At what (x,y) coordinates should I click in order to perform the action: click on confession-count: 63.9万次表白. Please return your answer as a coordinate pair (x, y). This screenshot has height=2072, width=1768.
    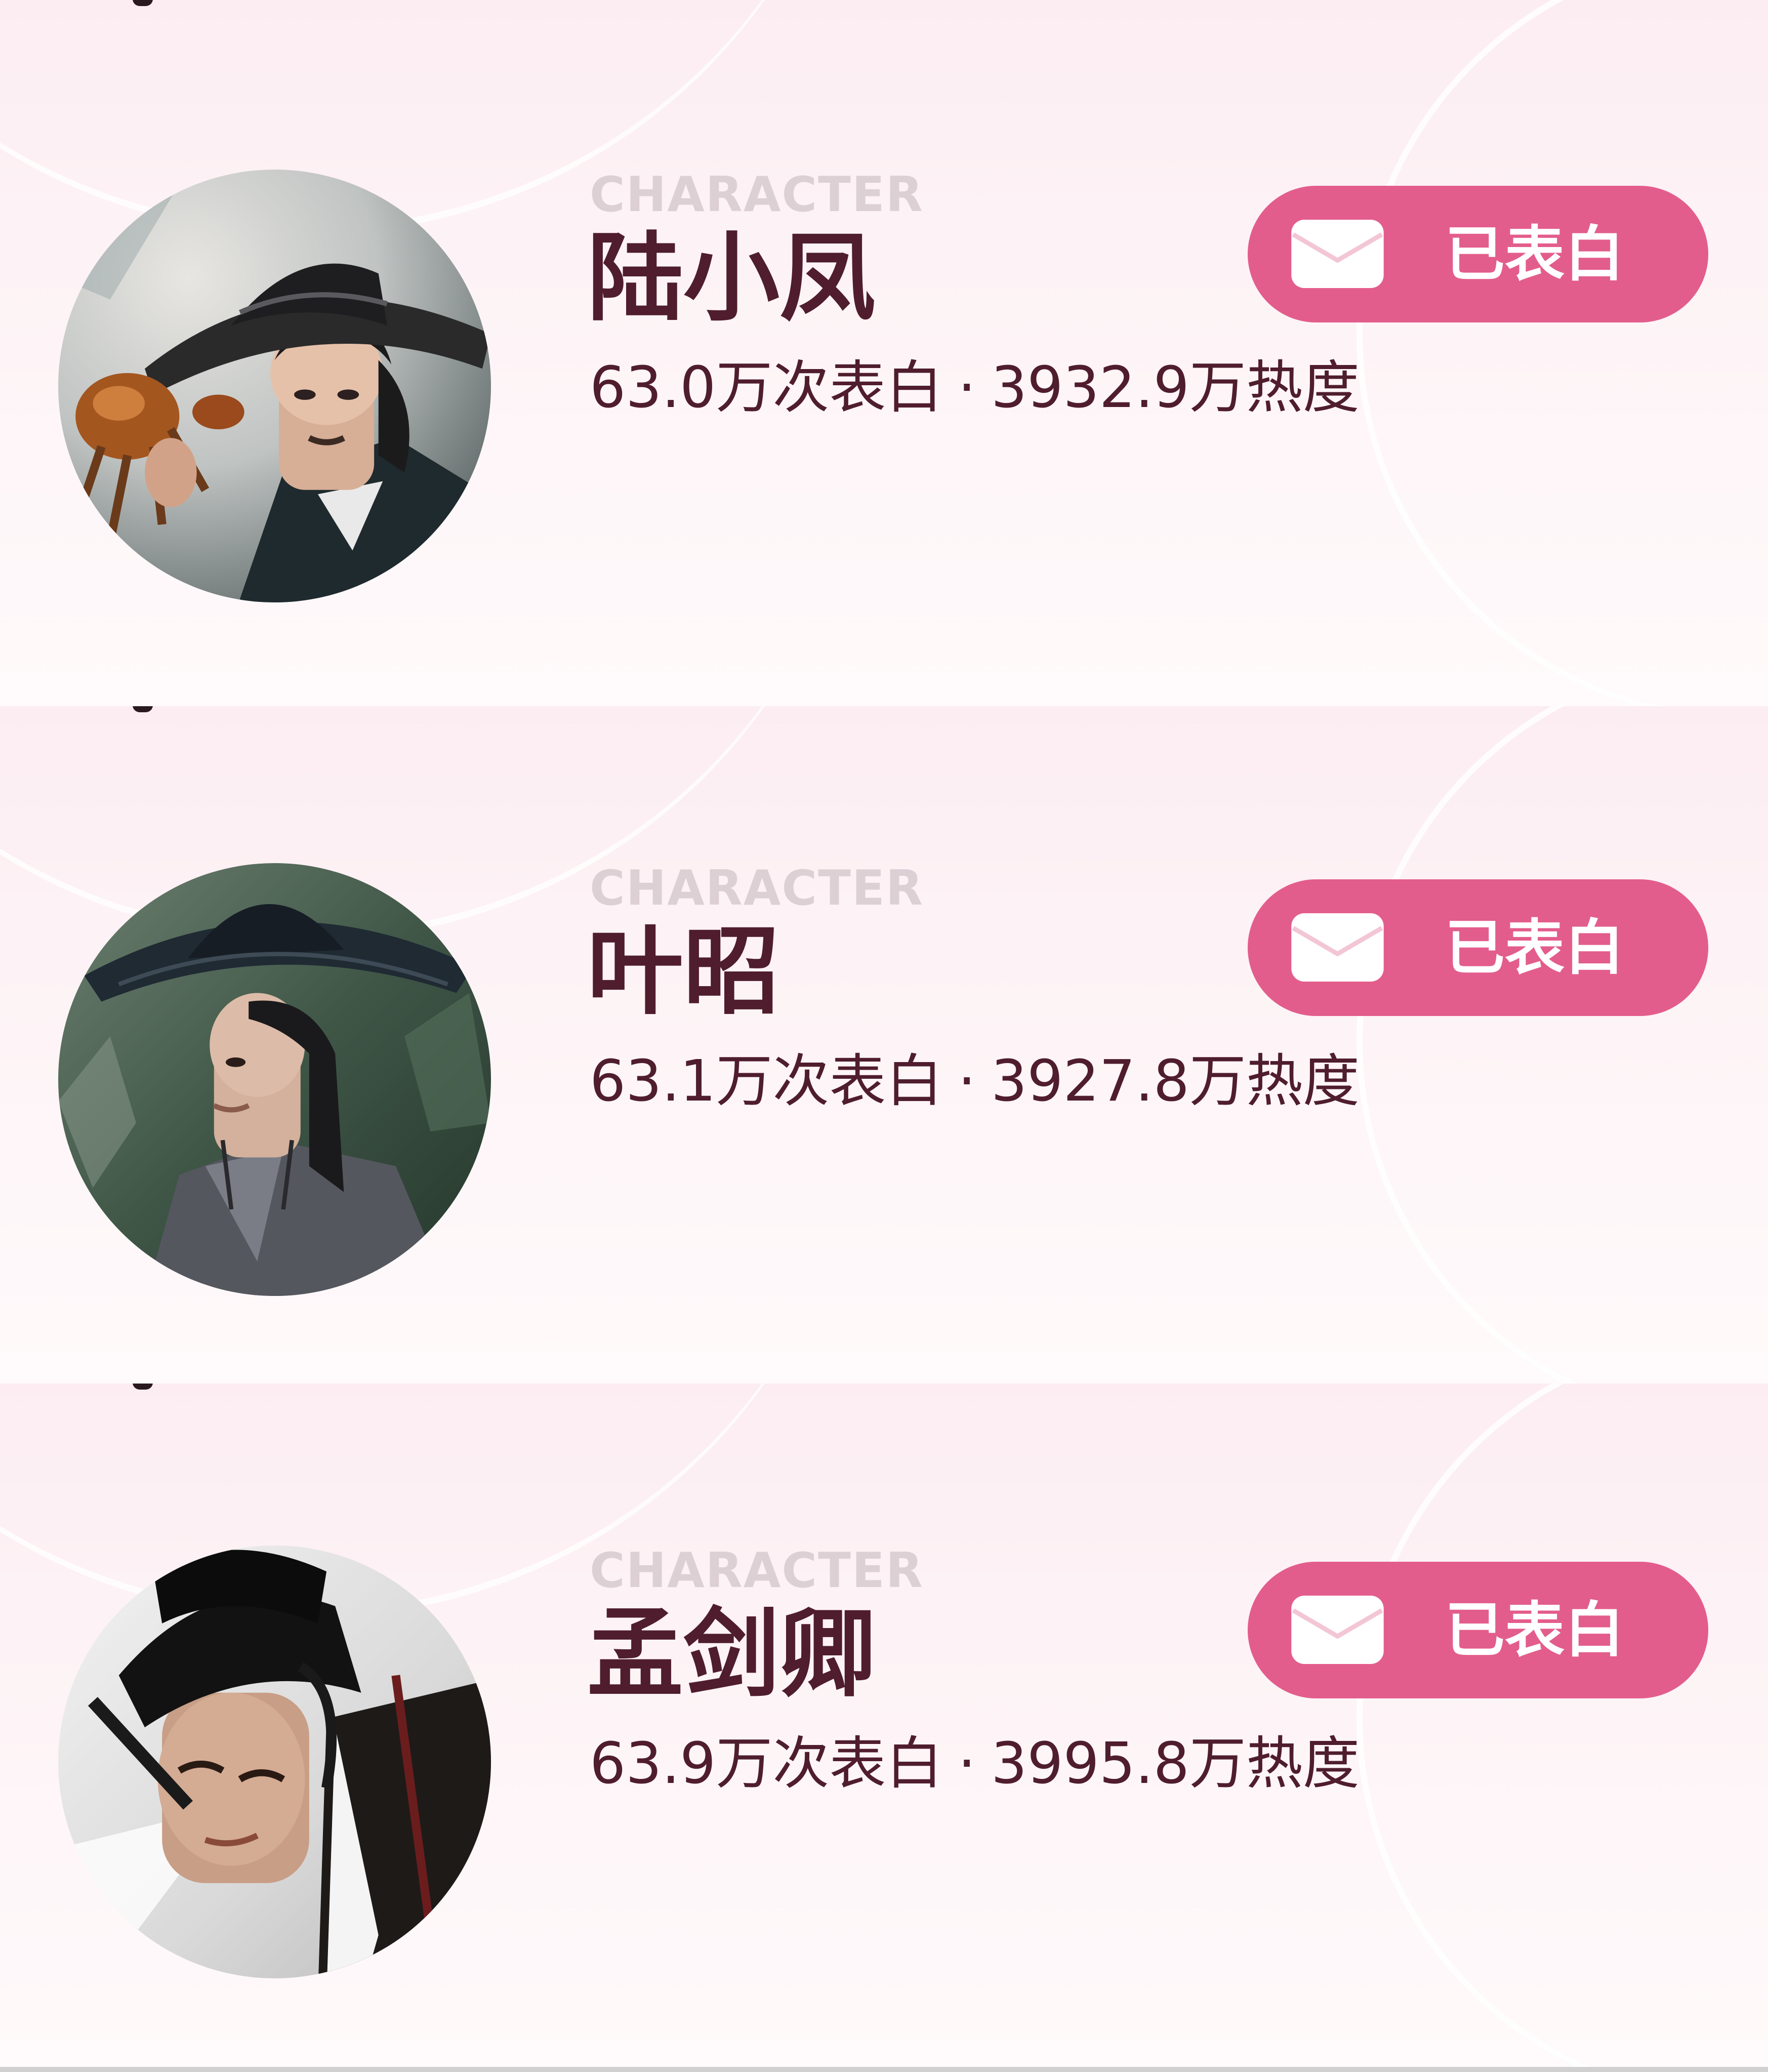
    Looking at the image, I should click on (766, 1764).